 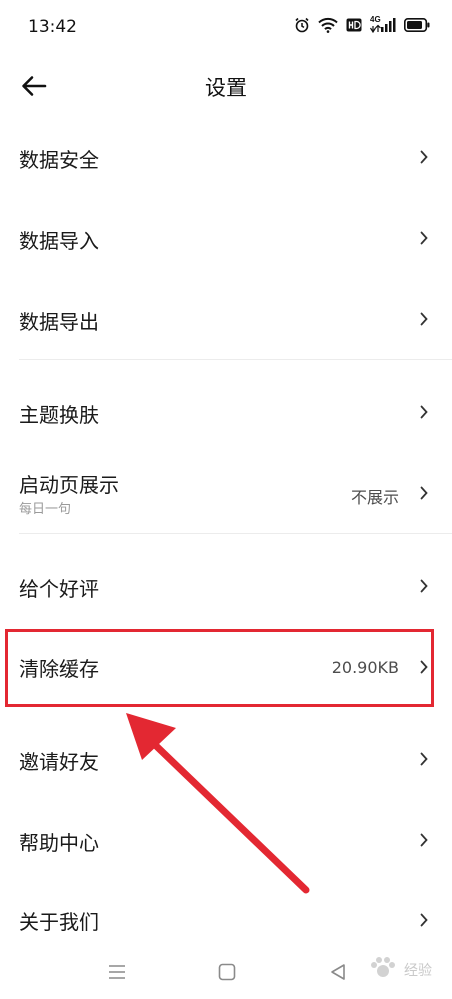 I want to click on home-icon, so click(x=227, y=974).